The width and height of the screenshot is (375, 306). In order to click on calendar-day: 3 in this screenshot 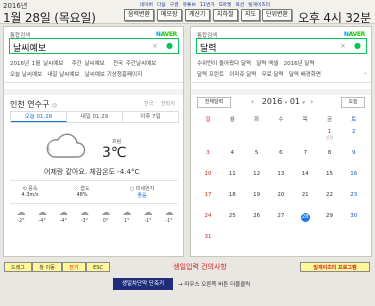, I will do `click(208, 153)`.